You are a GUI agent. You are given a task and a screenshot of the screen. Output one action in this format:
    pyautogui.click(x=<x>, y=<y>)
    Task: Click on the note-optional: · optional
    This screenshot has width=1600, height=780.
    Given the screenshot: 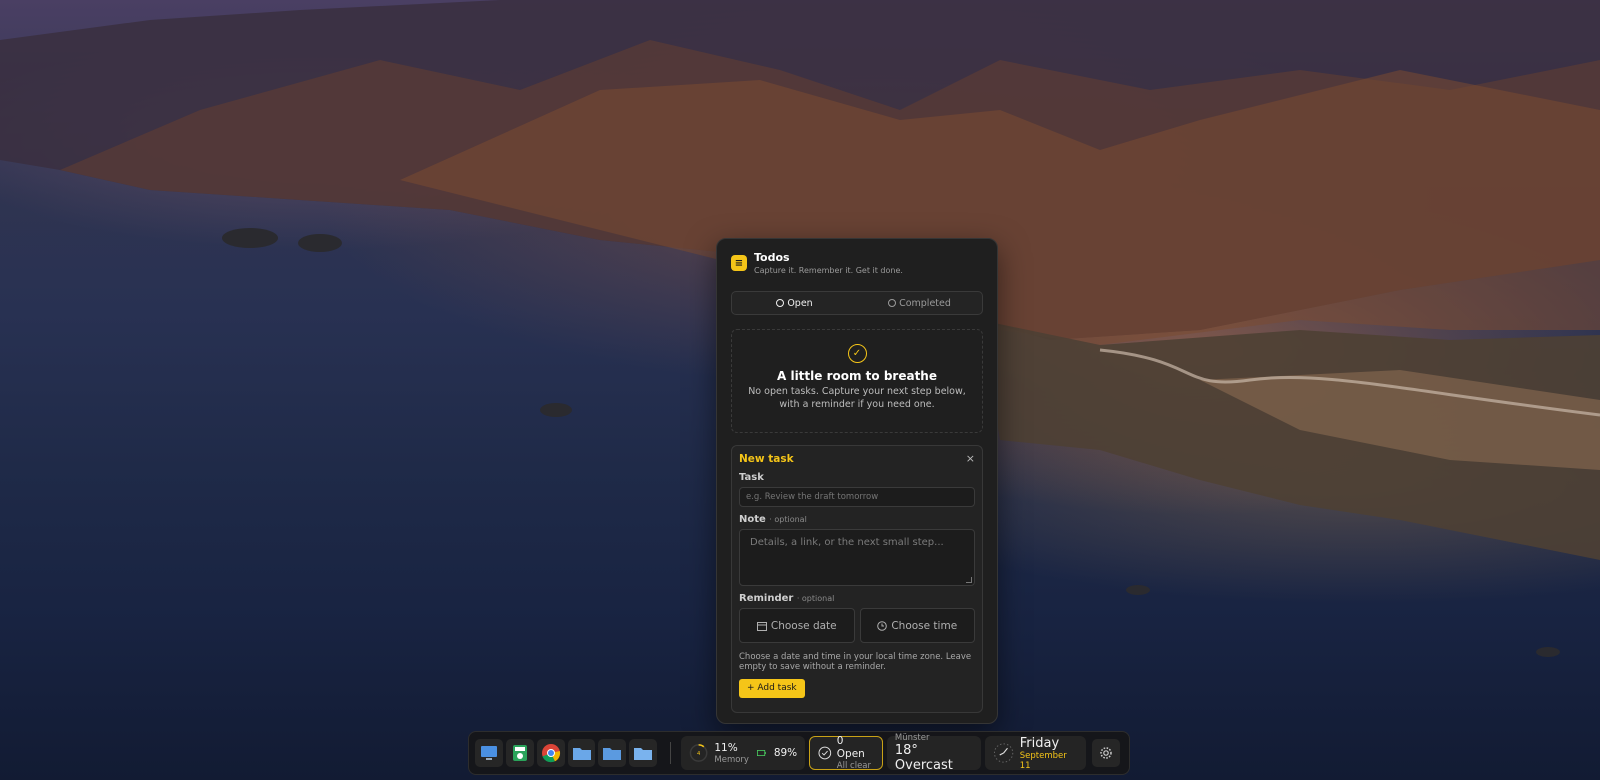 What is the action you would take?
    pyautogui.click(x=788, y=519)
    